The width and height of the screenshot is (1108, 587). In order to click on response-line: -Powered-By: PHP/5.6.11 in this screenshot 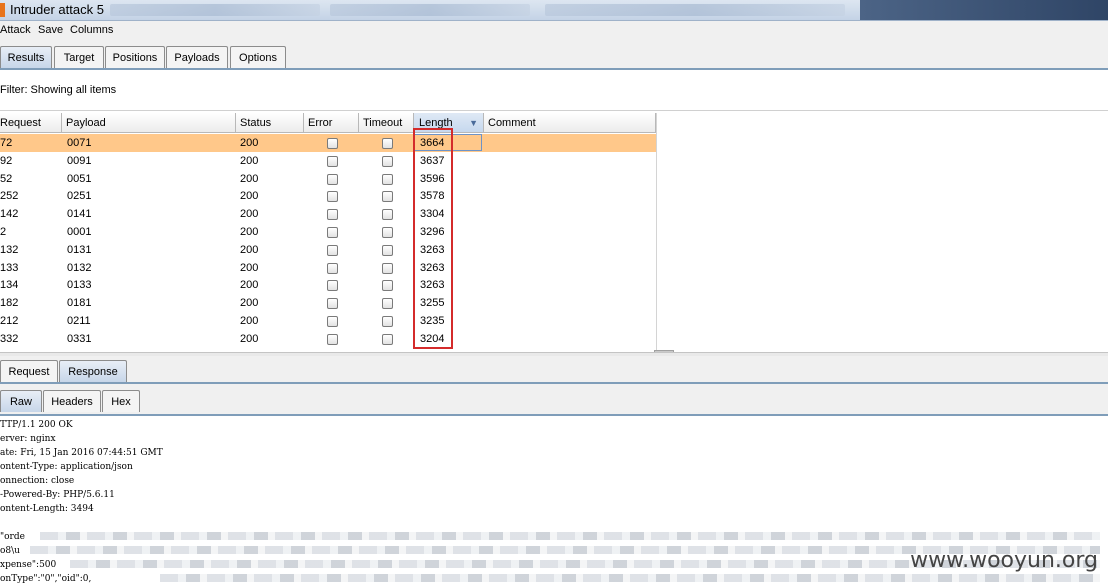, I will do `click(57, 495)`.